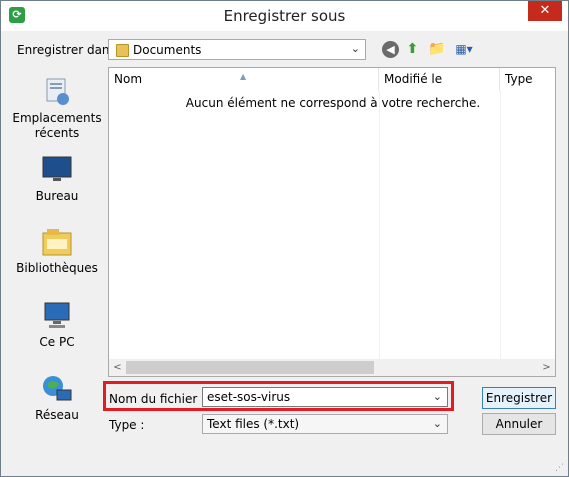 The image size is (569, 477). What do you see at coordinates (412, 49) in the screenshot?
I see `up-folder-icon: ⬆` at bounding box center [412, 49].